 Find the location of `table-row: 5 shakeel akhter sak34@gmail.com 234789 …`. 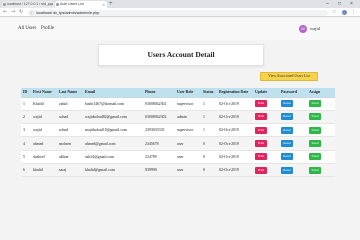

table-row: 5 shakeel akhter sak34@gmail.com 234789 … is located at coordinates (178, 157).